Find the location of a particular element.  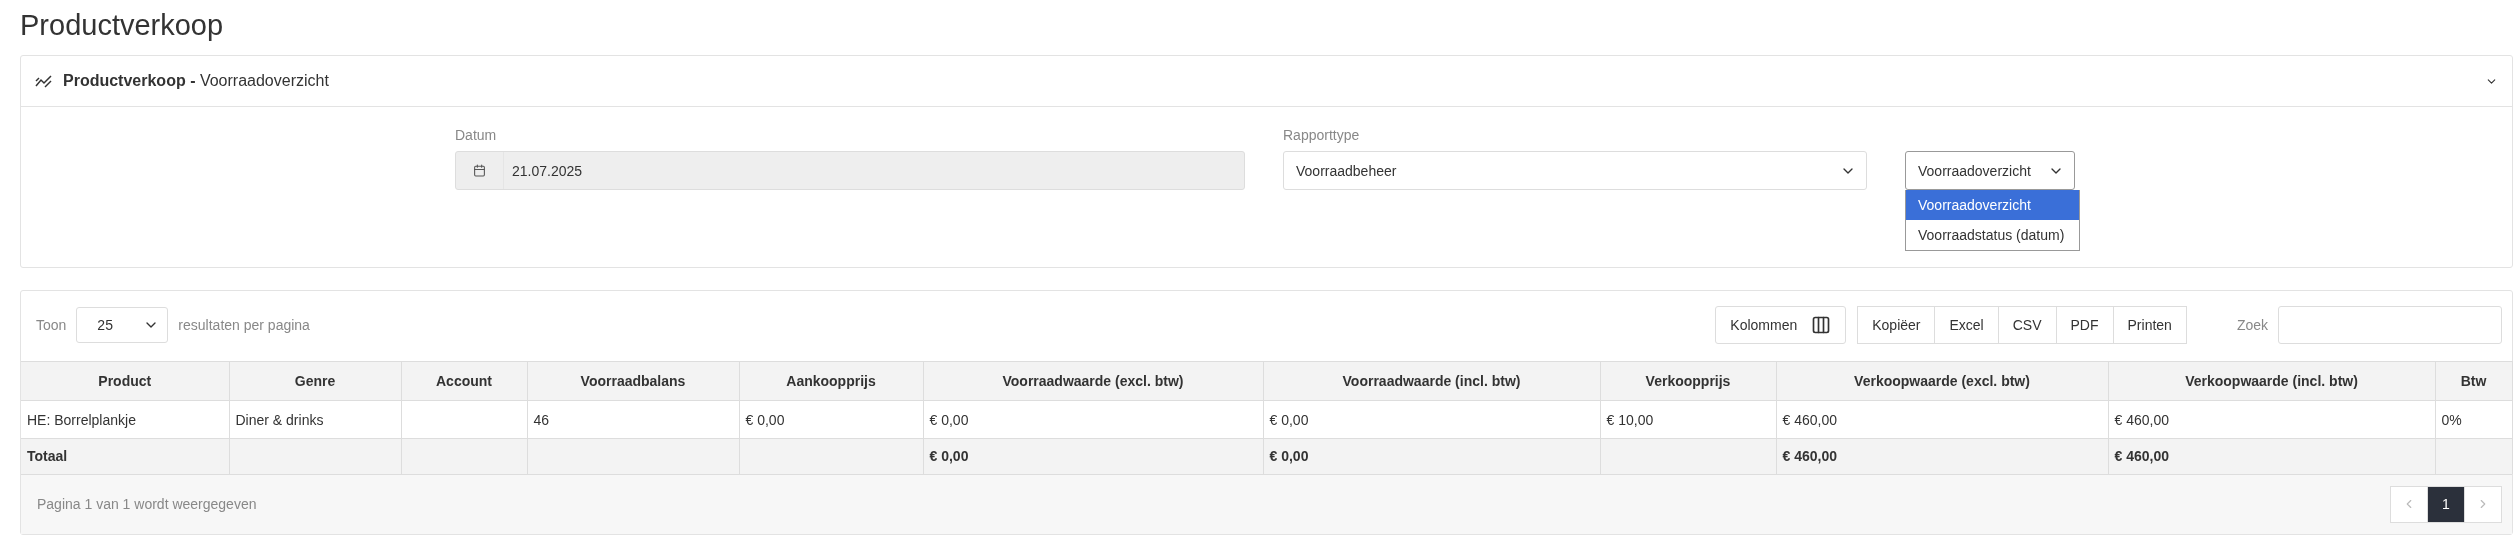

page-title: Productverkoop is located at coordinates (122, 25).